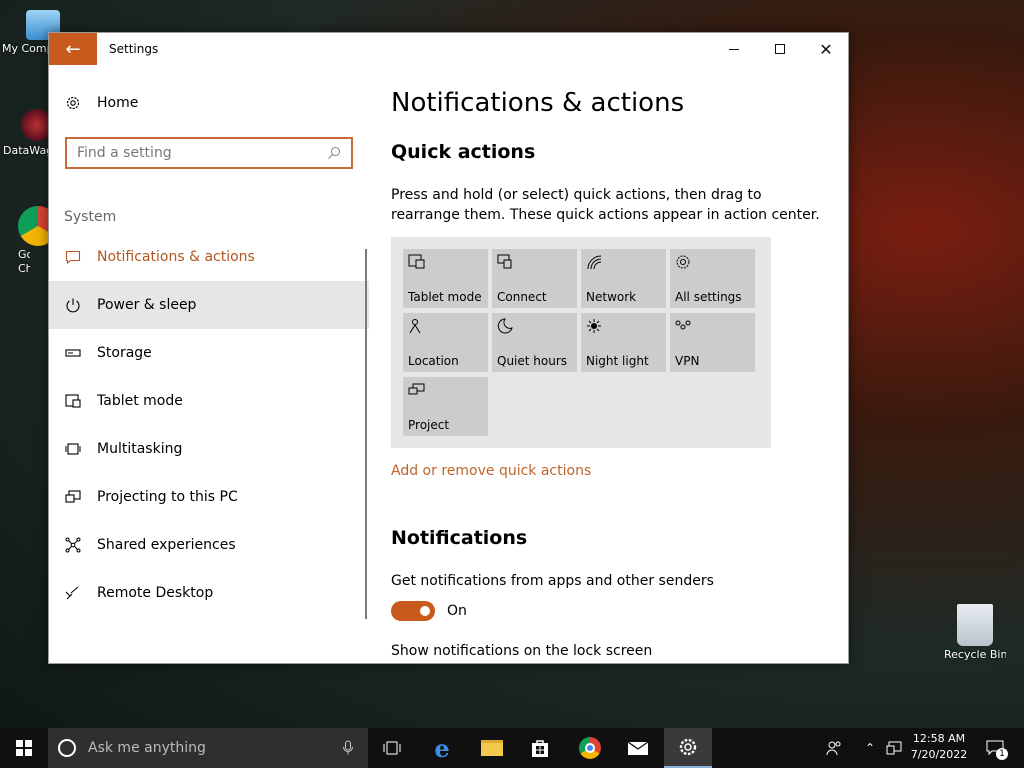 The image size is (1024, 768). What do you see at coordinates (73, 353) in the screenshot?
I see `storage-icon` at bounding box center [73, 353].